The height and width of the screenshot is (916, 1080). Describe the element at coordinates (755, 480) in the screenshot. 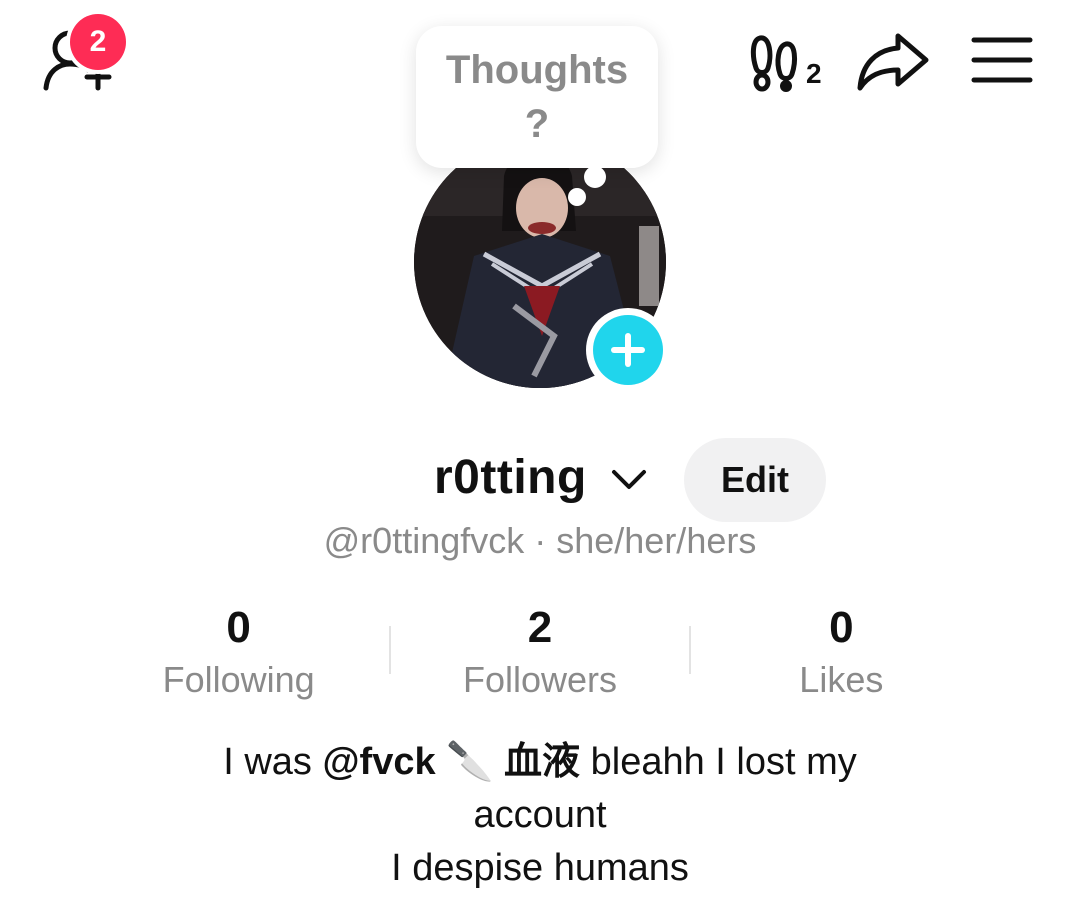

I see `edit-profile-button: Edit` at that location.